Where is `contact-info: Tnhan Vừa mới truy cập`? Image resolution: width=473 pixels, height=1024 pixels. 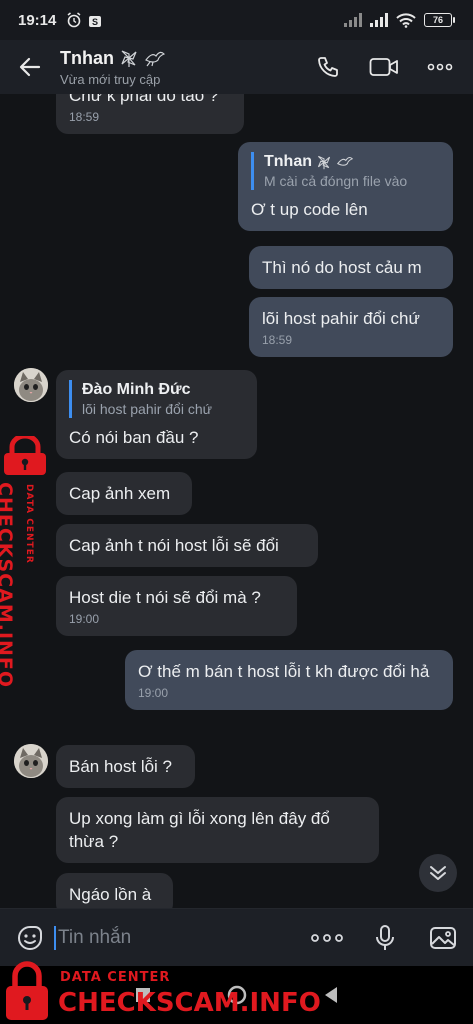
contact-info: Tnhan Vừa mới truy cập is located at coordinates (185, 67).